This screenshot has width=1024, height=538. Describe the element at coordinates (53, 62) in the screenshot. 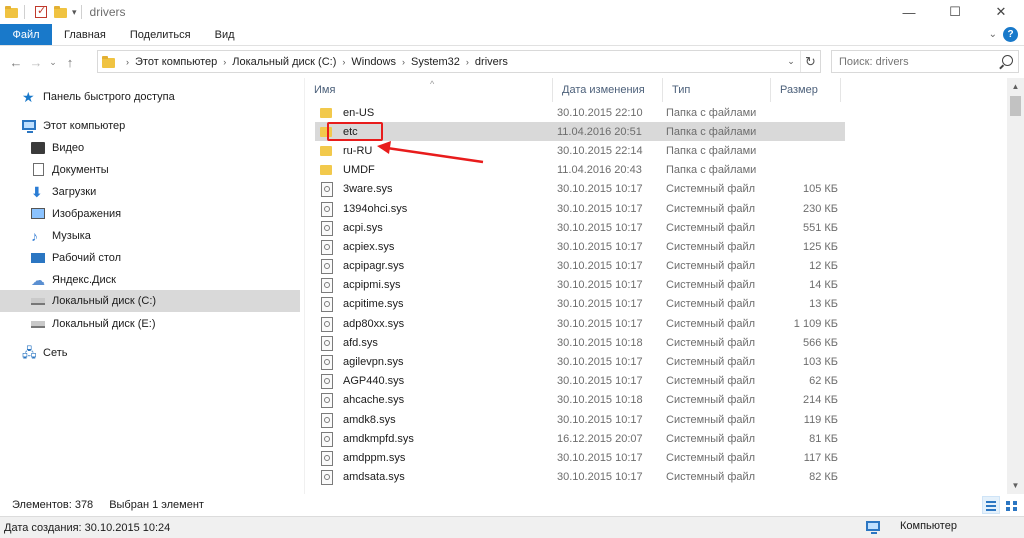

I see `recent-locations-icon: ⌄` at that location.